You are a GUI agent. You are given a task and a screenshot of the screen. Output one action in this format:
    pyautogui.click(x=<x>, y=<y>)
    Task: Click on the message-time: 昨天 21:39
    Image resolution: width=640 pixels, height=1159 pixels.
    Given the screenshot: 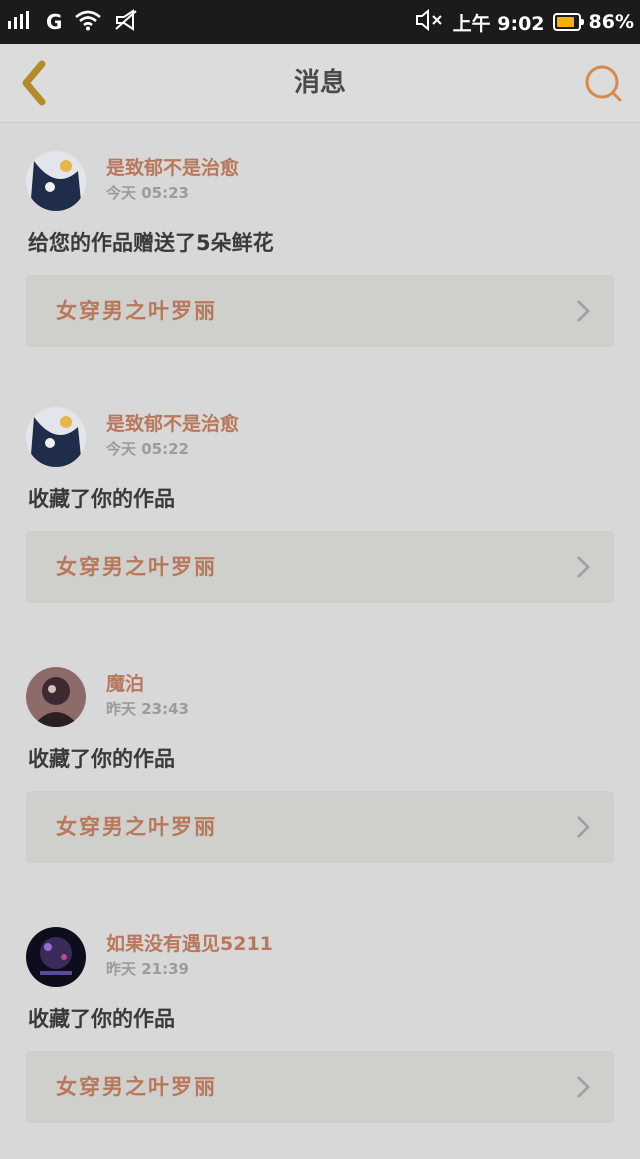 What is the action you would take?
    pyautogui.click(x=147, y=969)
    